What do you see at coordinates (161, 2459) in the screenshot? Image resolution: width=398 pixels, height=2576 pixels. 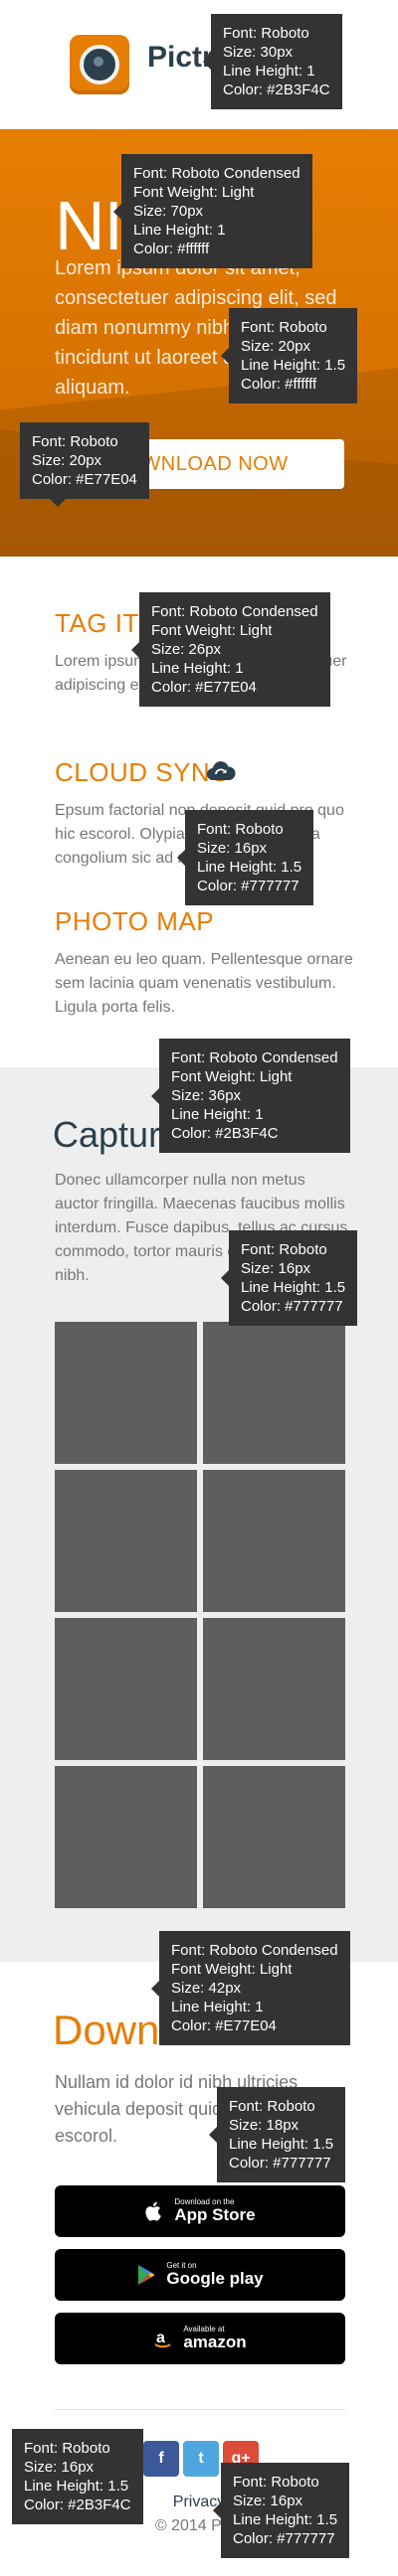 I see `facebook-icon: f` at bounding box center [161, 2459].